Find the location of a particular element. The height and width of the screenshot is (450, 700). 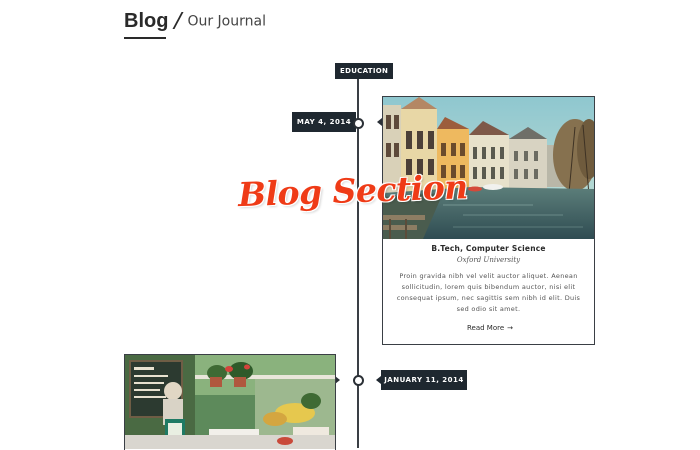

blog-section-overlay-title: Blog Section is located at coordinates (353, 191).